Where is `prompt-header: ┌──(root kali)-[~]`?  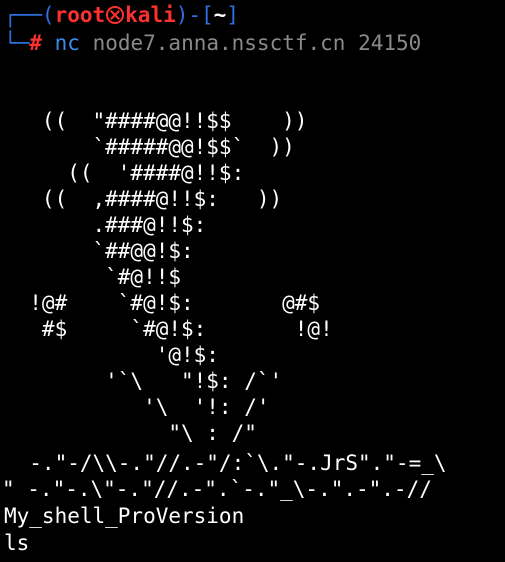 prompt-header: ┌──(root kali)-[~] is located at coordinates (121, 15).